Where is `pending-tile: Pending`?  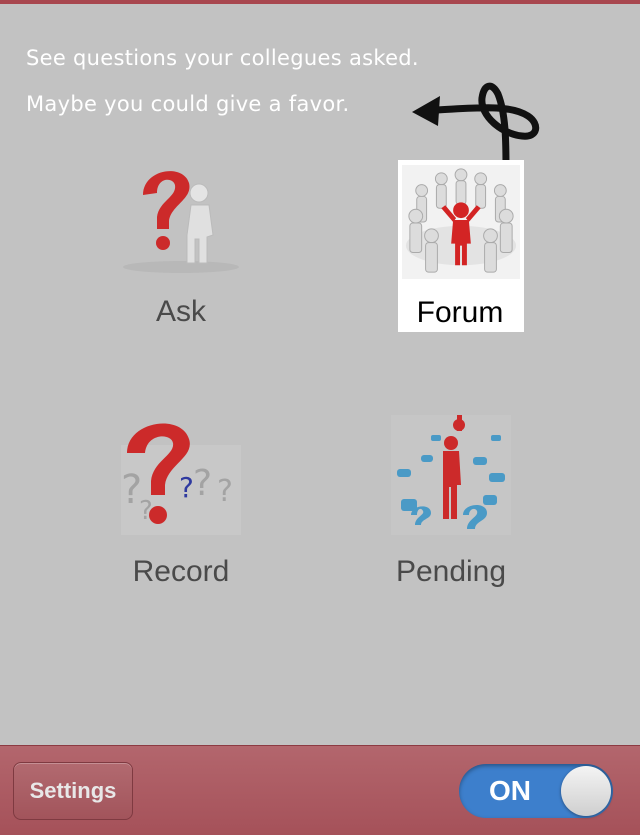 pending-tile: Pending is located at coordinates (451, 505).